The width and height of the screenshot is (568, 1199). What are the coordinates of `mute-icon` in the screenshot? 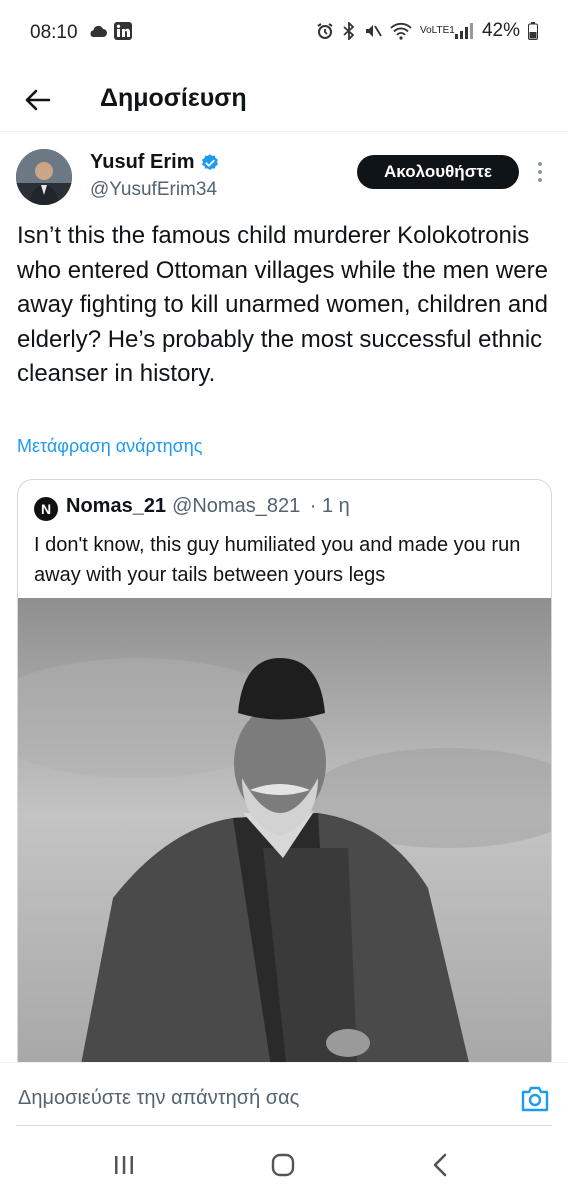 It's located at (373, 31).